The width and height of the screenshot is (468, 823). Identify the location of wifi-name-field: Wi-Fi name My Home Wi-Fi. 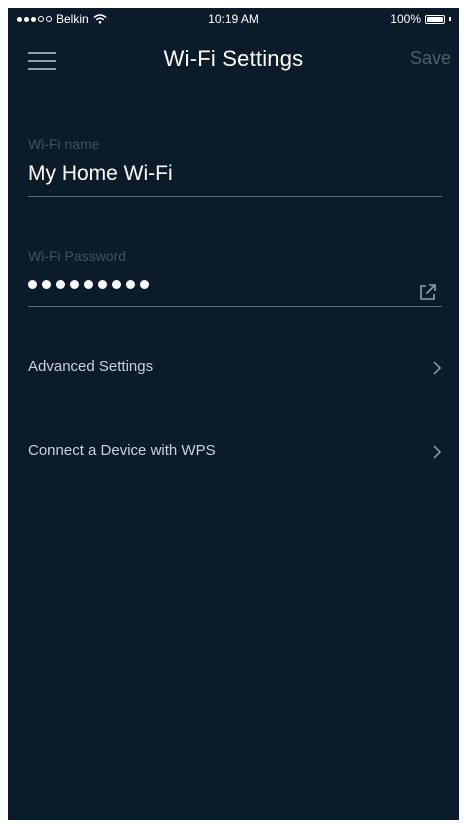
(235, 167).